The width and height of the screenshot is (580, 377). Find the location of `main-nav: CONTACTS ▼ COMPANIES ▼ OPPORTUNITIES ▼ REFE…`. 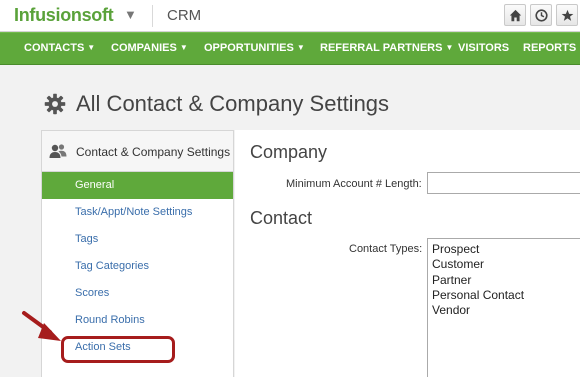

main-nav: CONTACTS ▼ COMPANIES ▼ OPPORTUNITIES ▼ REFE… is located at coordinates (290, 48).